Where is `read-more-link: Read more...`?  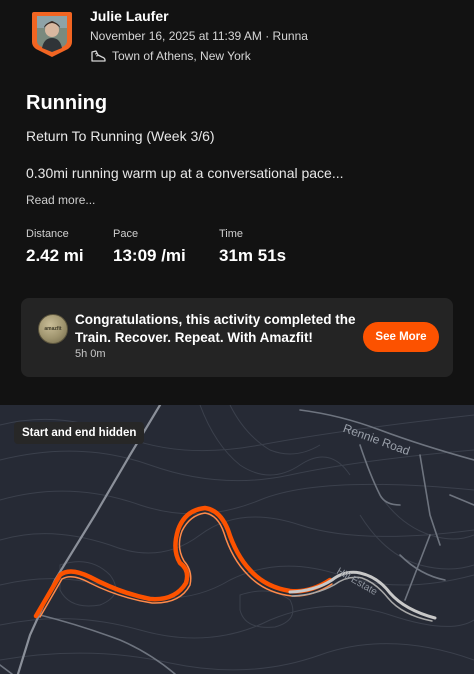
read-more-link: Read more... is located at coordinates (60, 200).